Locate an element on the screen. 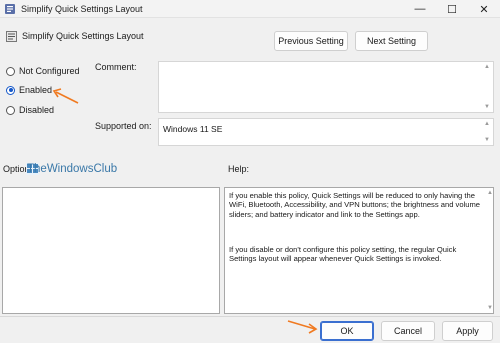 The width and height of the screenshot is (500, 343). radio-enabled: Enabled is located at coordinates (29, 90).